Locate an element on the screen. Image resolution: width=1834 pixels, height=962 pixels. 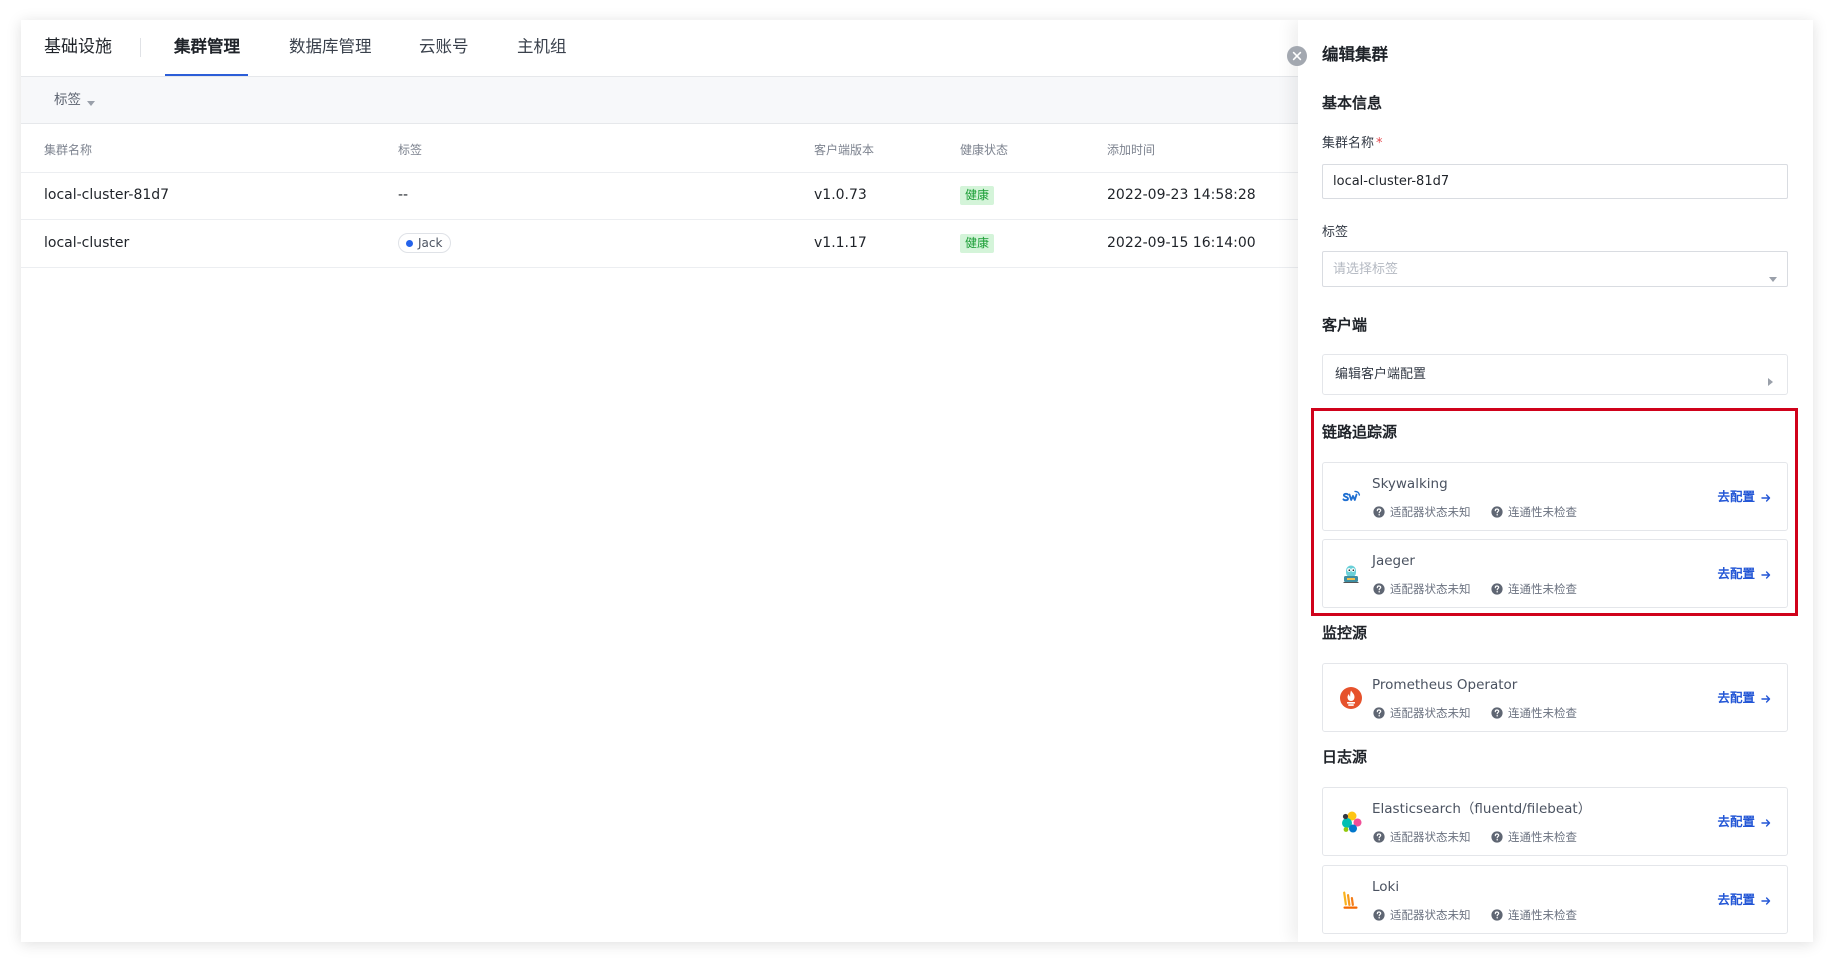
source-name: Prometheus Operator is located at coordinates (1445, 685).